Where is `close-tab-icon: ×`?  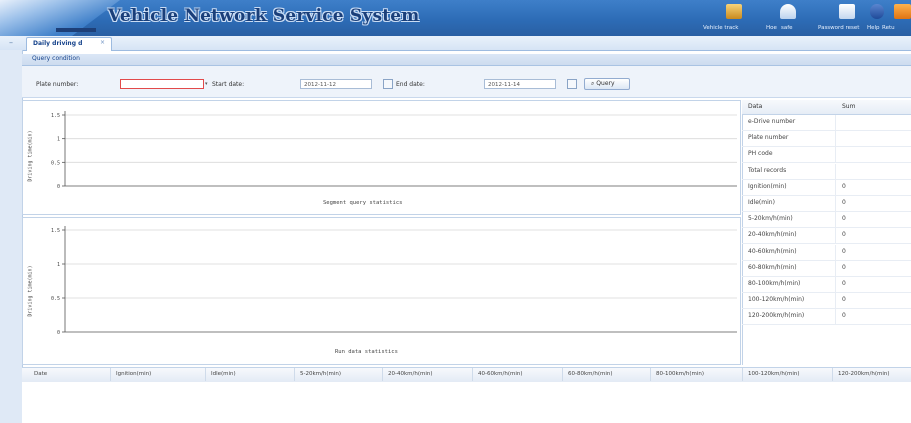 close-tab-icon: × is located at coordinates (102, 42).